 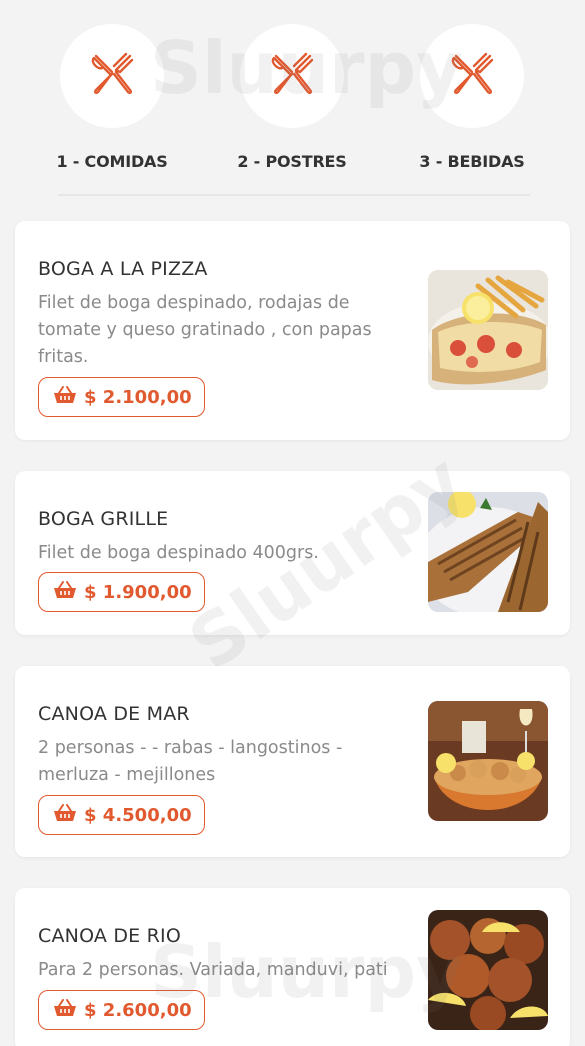 I want to click on item-description: Filet de boga despinado 400grs., so click(x=178, y=553).